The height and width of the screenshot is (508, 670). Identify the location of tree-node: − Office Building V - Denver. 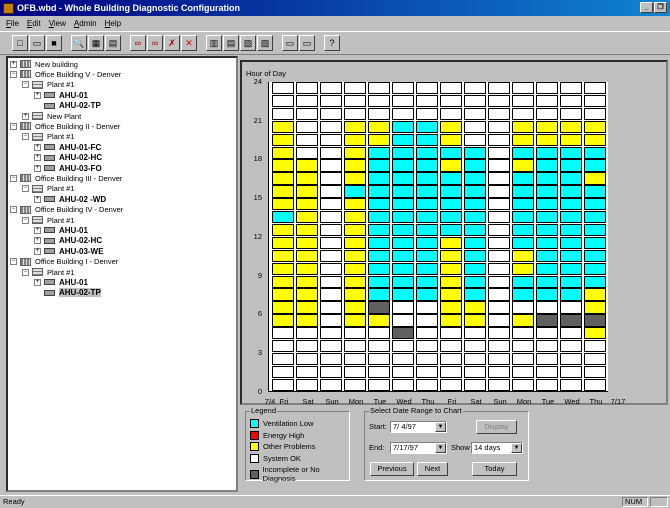
(65, 74).